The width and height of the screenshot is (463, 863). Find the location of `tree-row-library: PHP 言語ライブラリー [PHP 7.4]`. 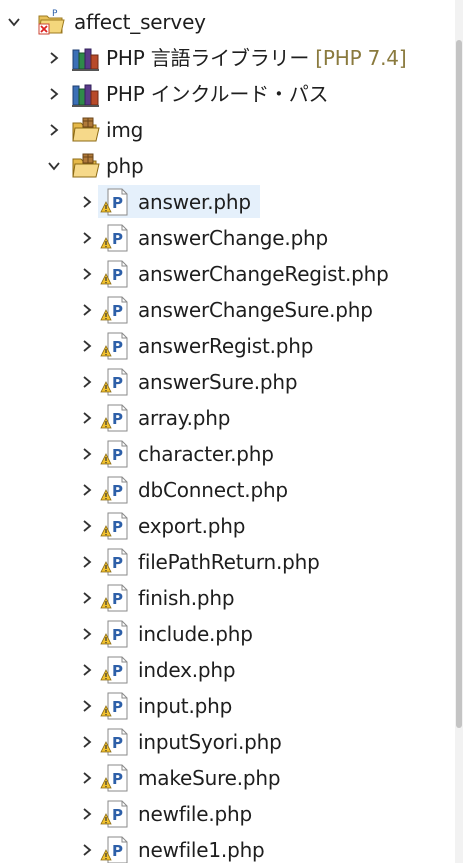

tree-row-library: PHP 言語ライブラリー [PHP 7.4] is located at coordinates (227, 58).